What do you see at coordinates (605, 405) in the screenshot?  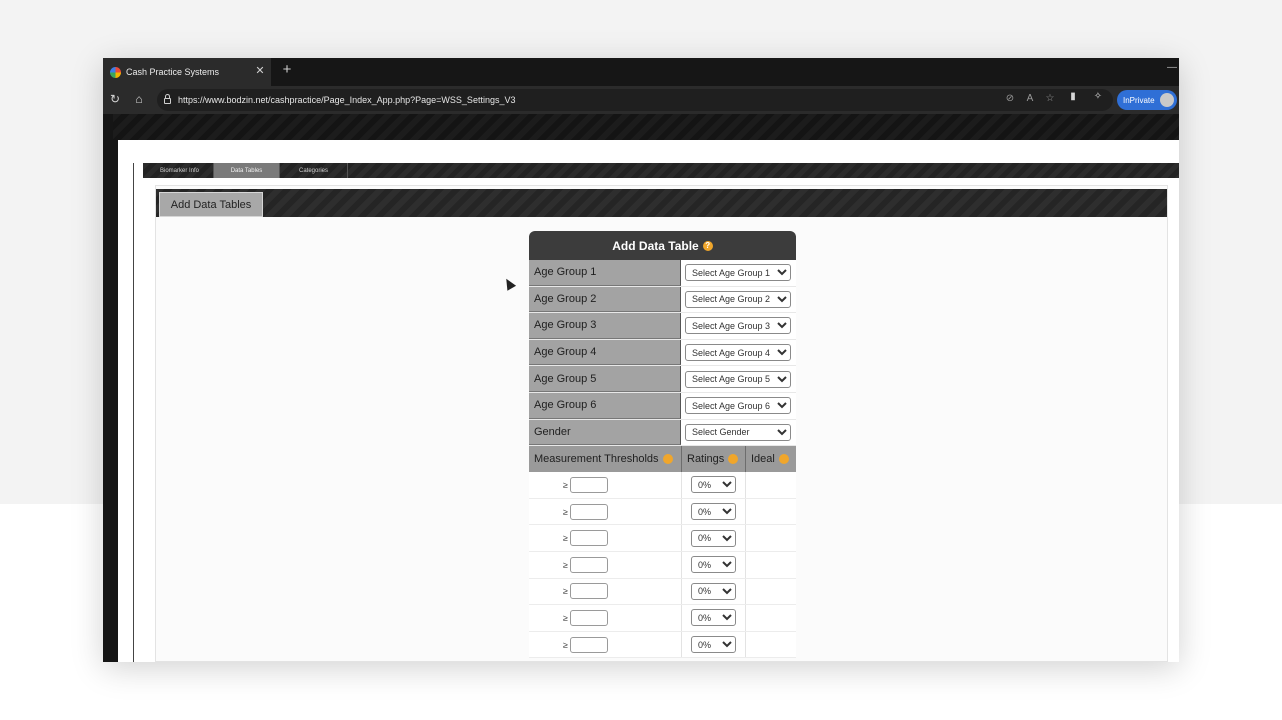 I see `age-group-6-label: Age Group 6` at bounding box center [605, 405].